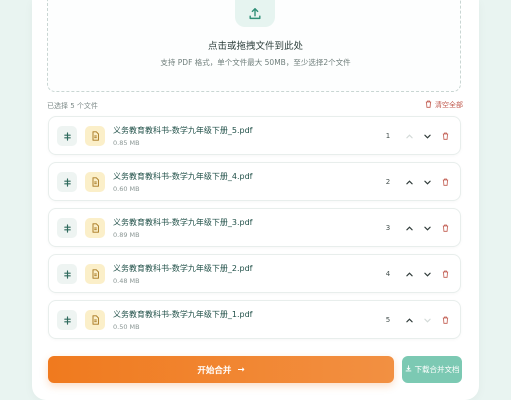 This screenshot has width=511, height=400. Describe the element at coordinates (254, 227) in the screenshot. I see `file-row: 义务教育教科书-数学九年级下册_3.pdf 0.89 MB 3` at that location.